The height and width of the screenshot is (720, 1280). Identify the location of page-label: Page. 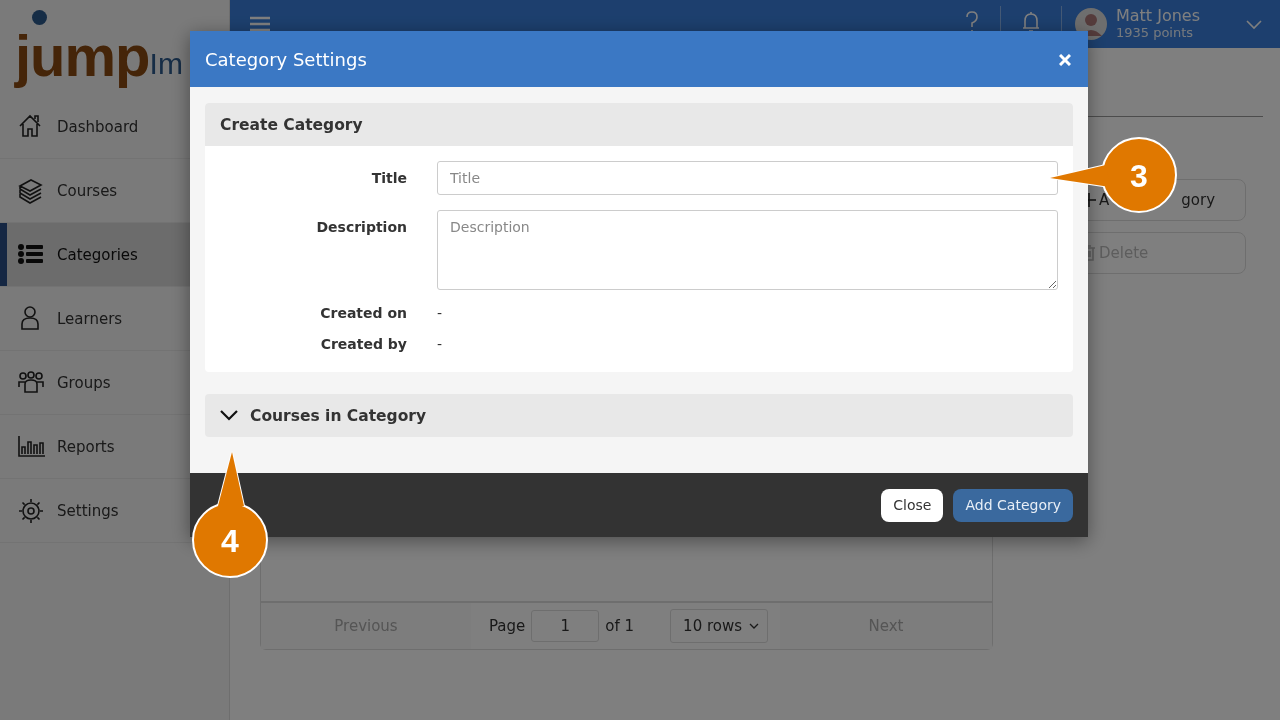
(507, 626).